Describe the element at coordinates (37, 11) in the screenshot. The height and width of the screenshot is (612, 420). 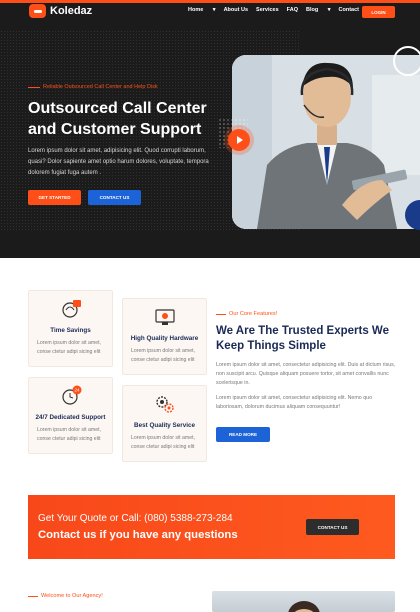
I see `chat-bubble-icon` at that location.